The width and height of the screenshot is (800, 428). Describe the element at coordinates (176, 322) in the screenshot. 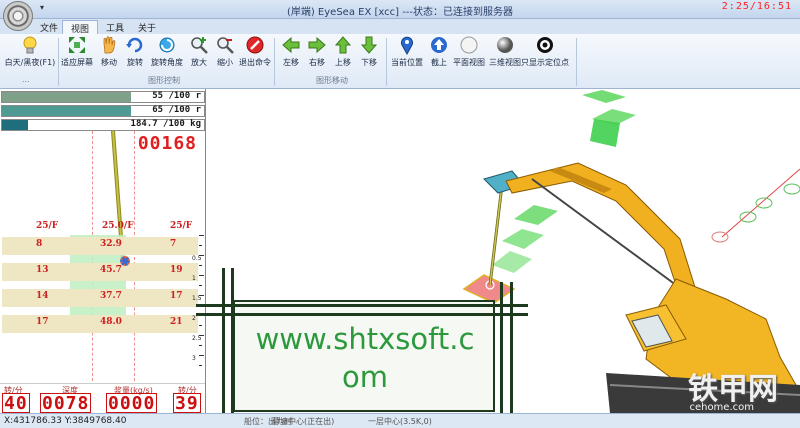

I see `row-value-right: 21` at that location.